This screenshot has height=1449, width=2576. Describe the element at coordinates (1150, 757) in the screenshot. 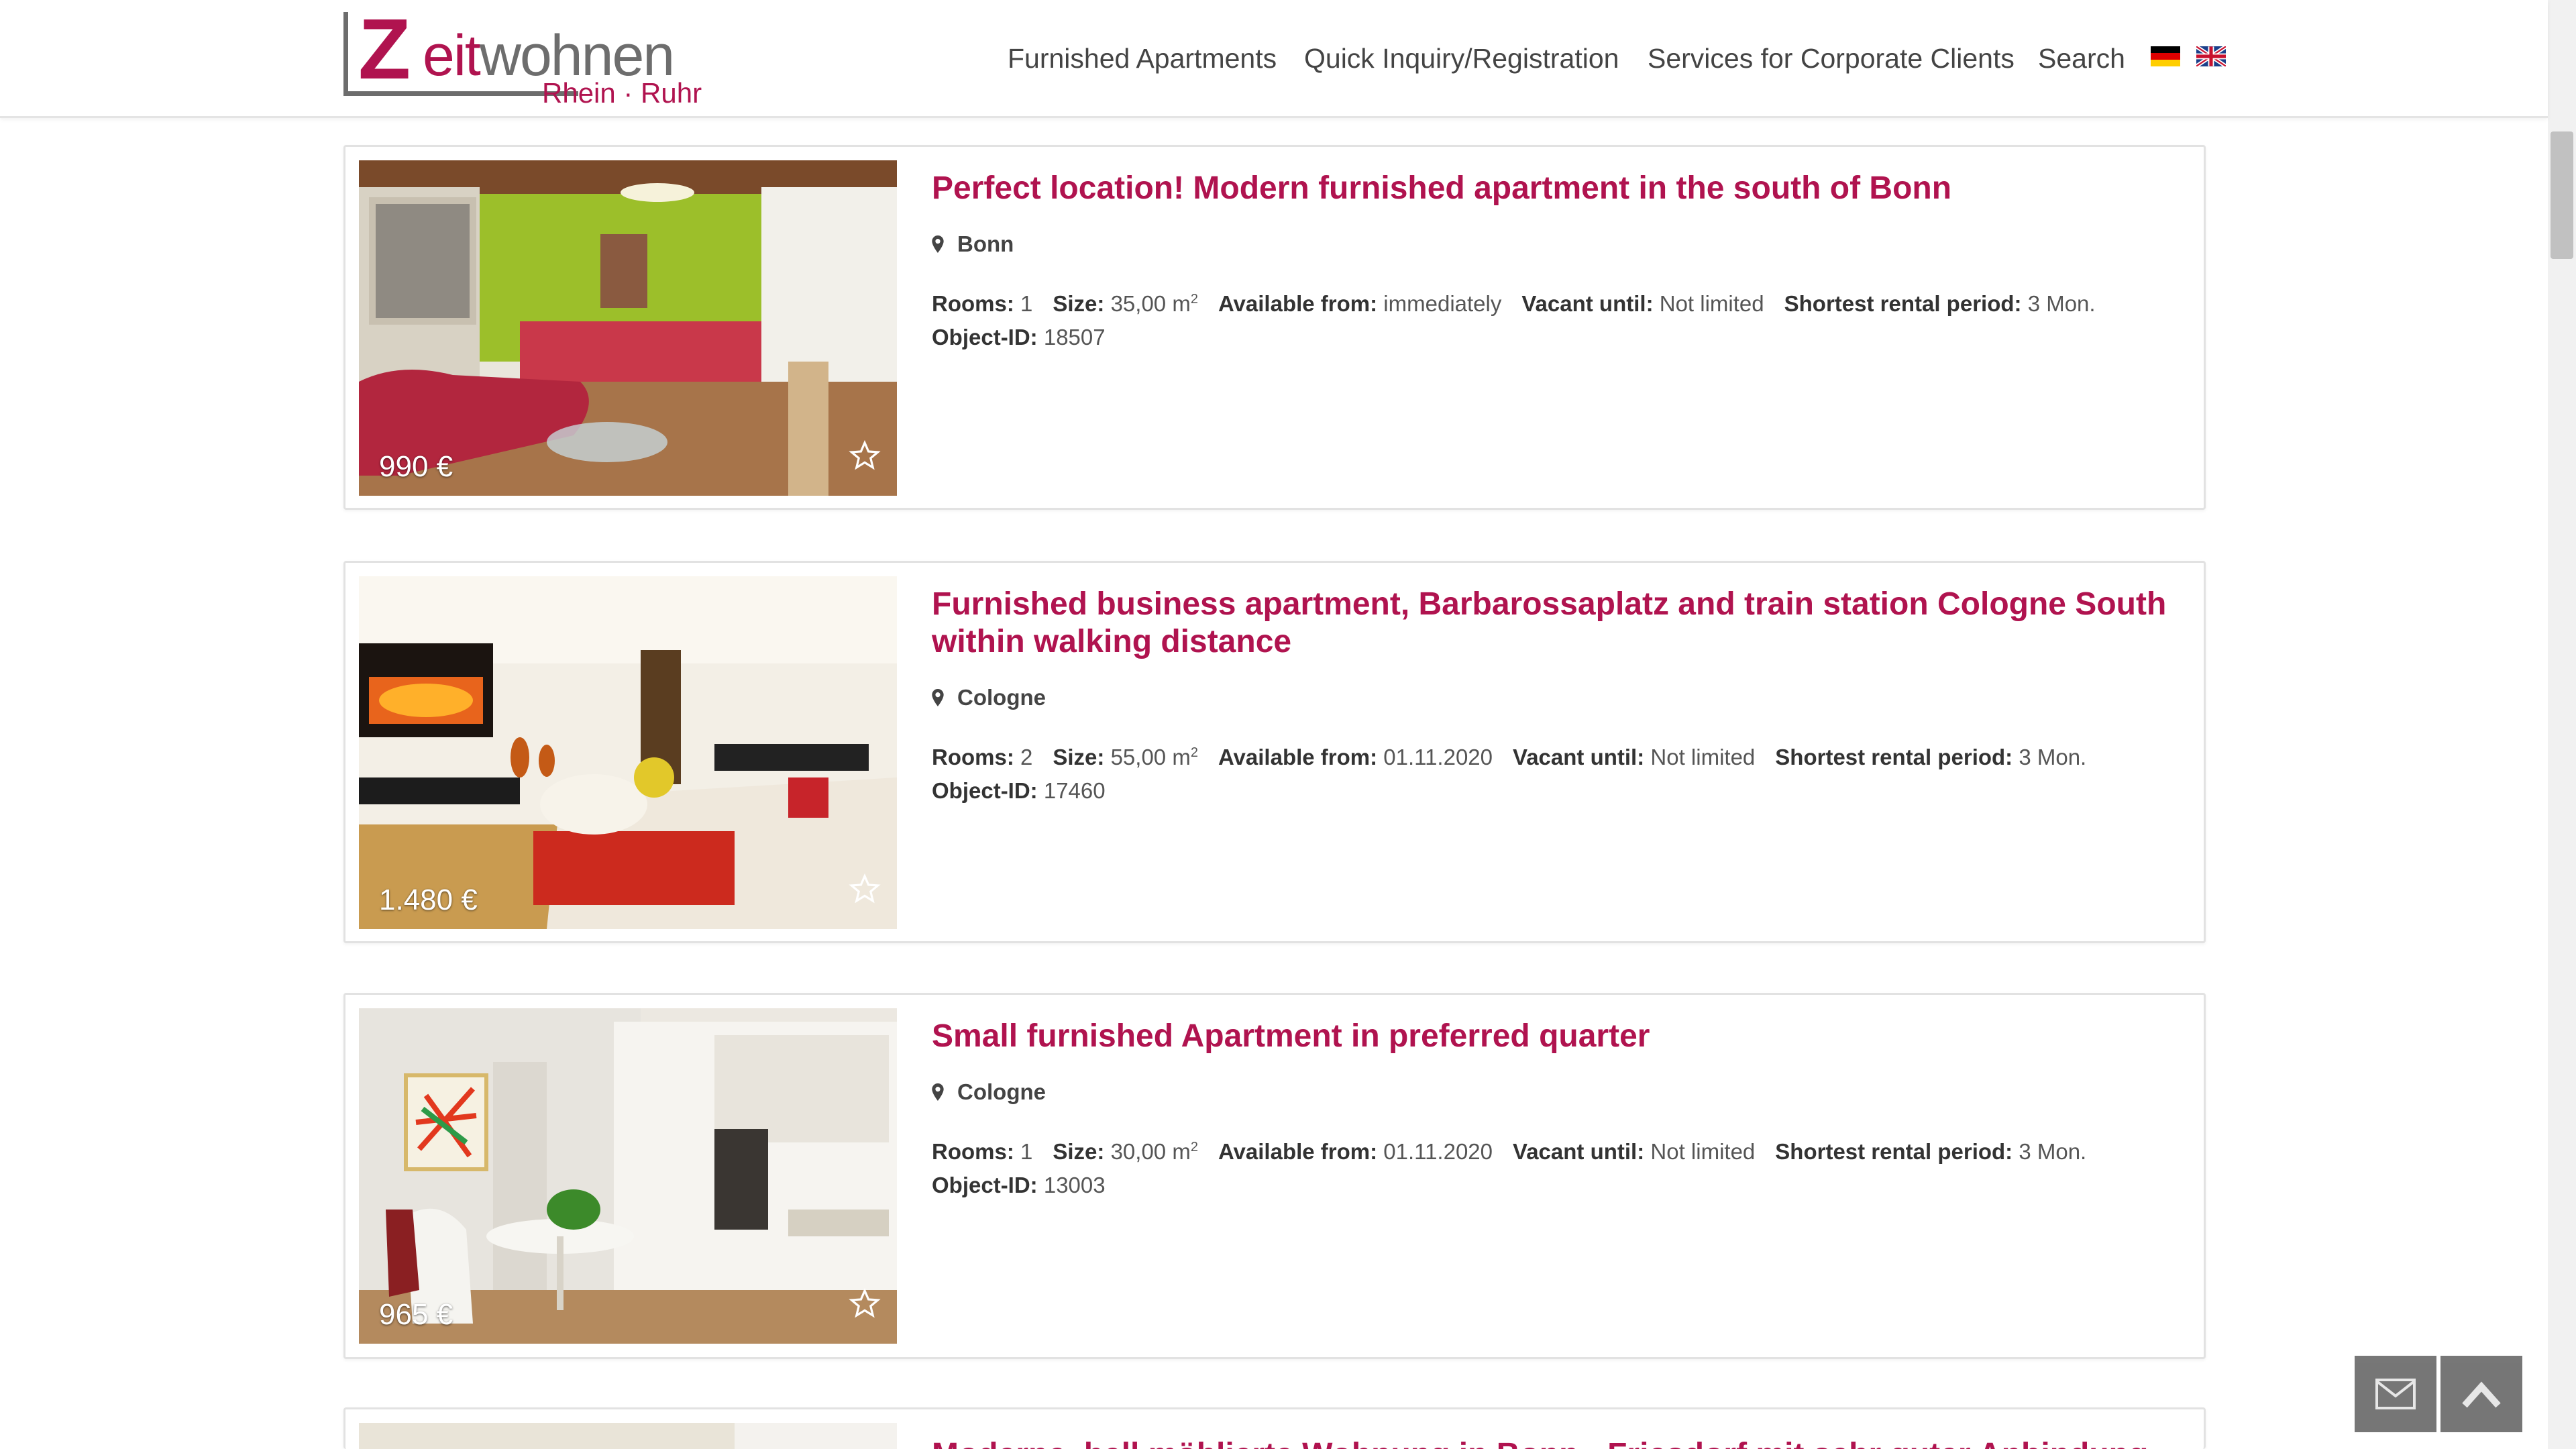

I see `size-value: 55,00 m` at that location.